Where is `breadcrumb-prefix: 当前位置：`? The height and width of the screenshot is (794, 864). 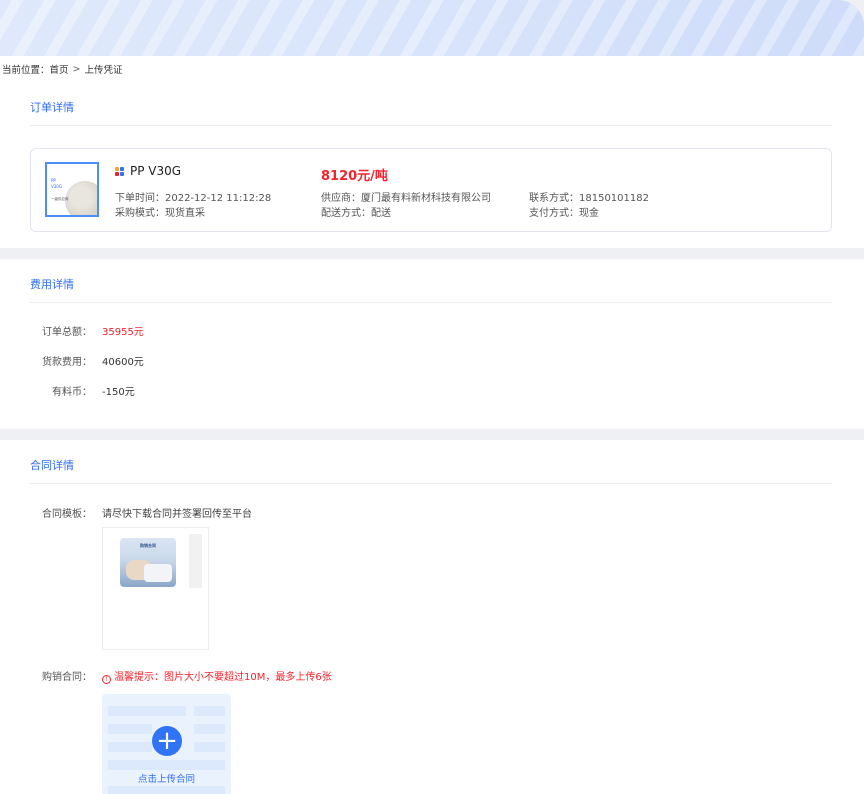
breadcrumb-prefix: 当前位置： is located at coordinates (26, 70).